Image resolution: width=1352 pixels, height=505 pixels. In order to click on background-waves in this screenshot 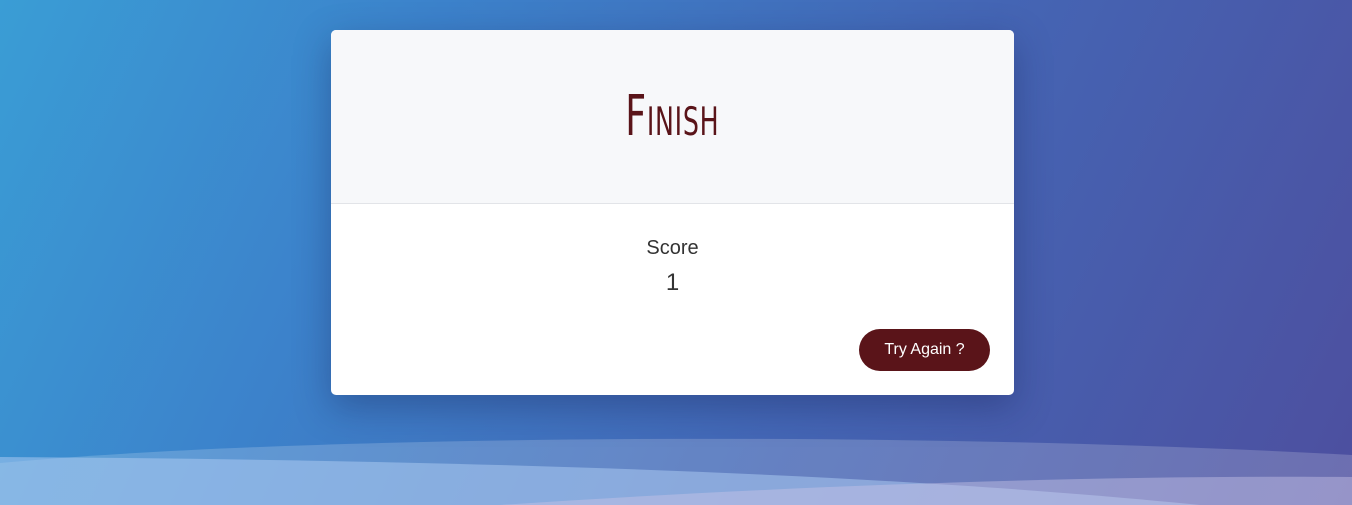, I will do `click(676, 471)`.